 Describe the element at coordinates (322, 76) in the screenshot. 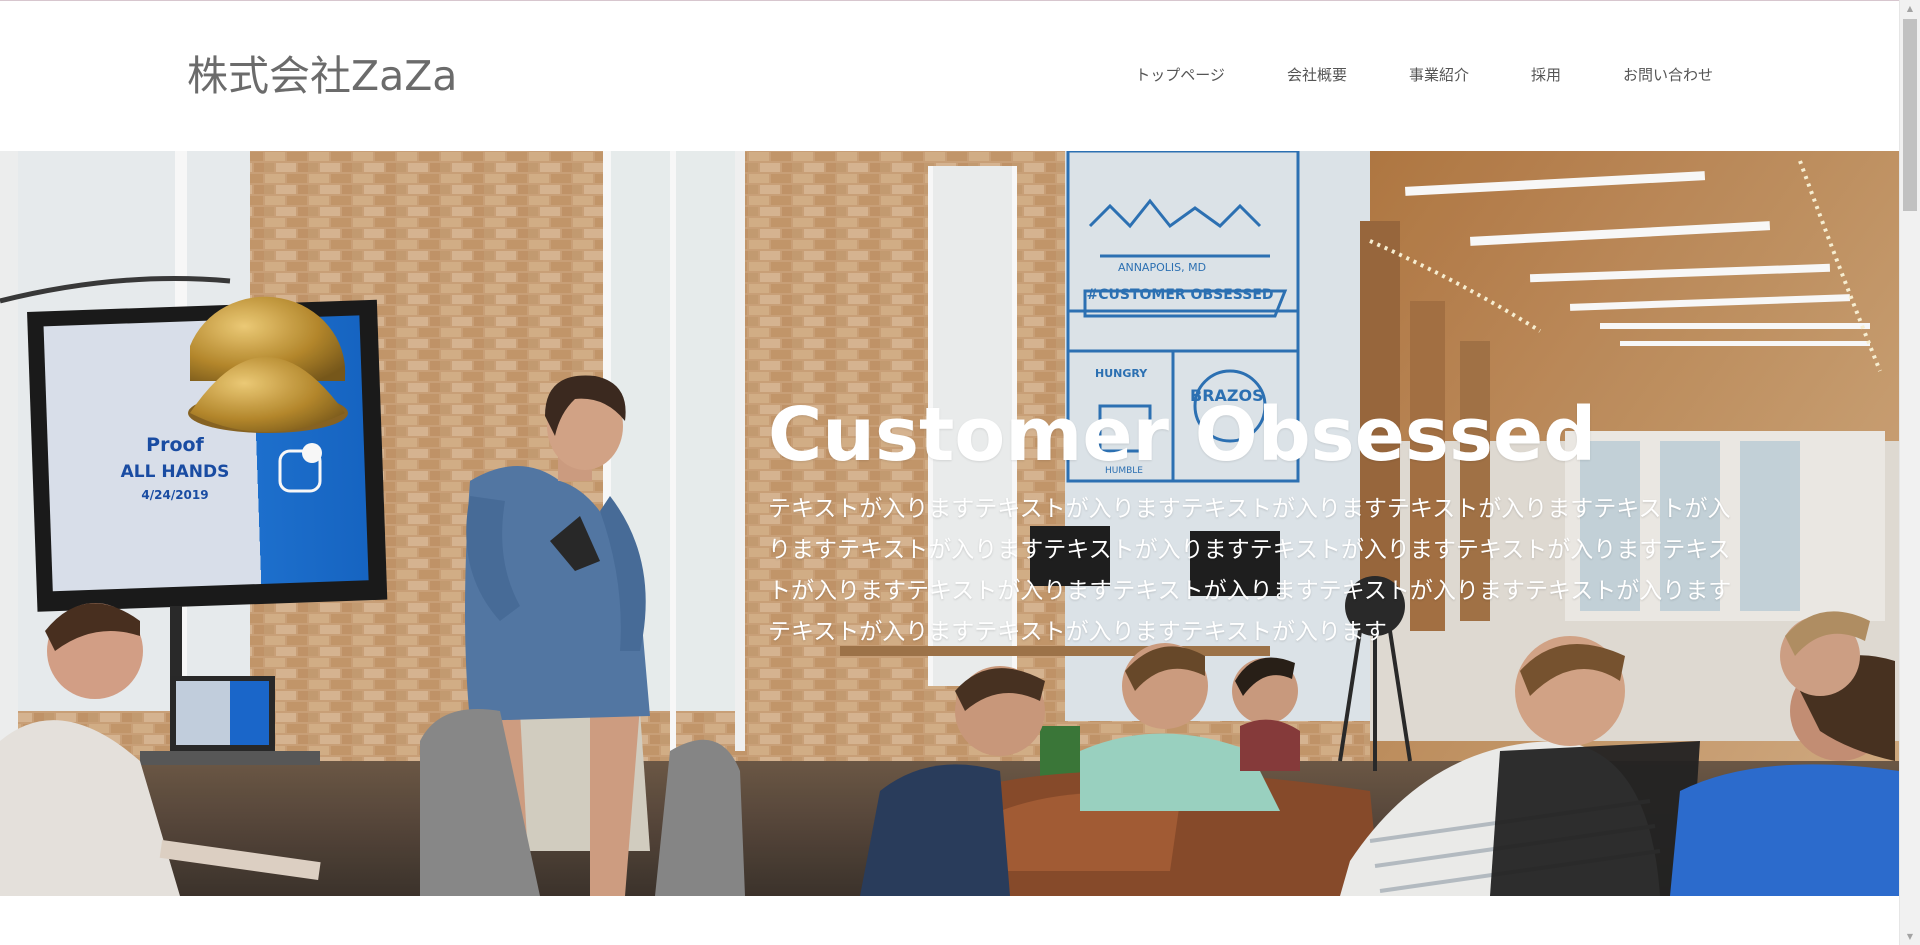

I see `site-logo: 株式会社ZaZa` at that location.